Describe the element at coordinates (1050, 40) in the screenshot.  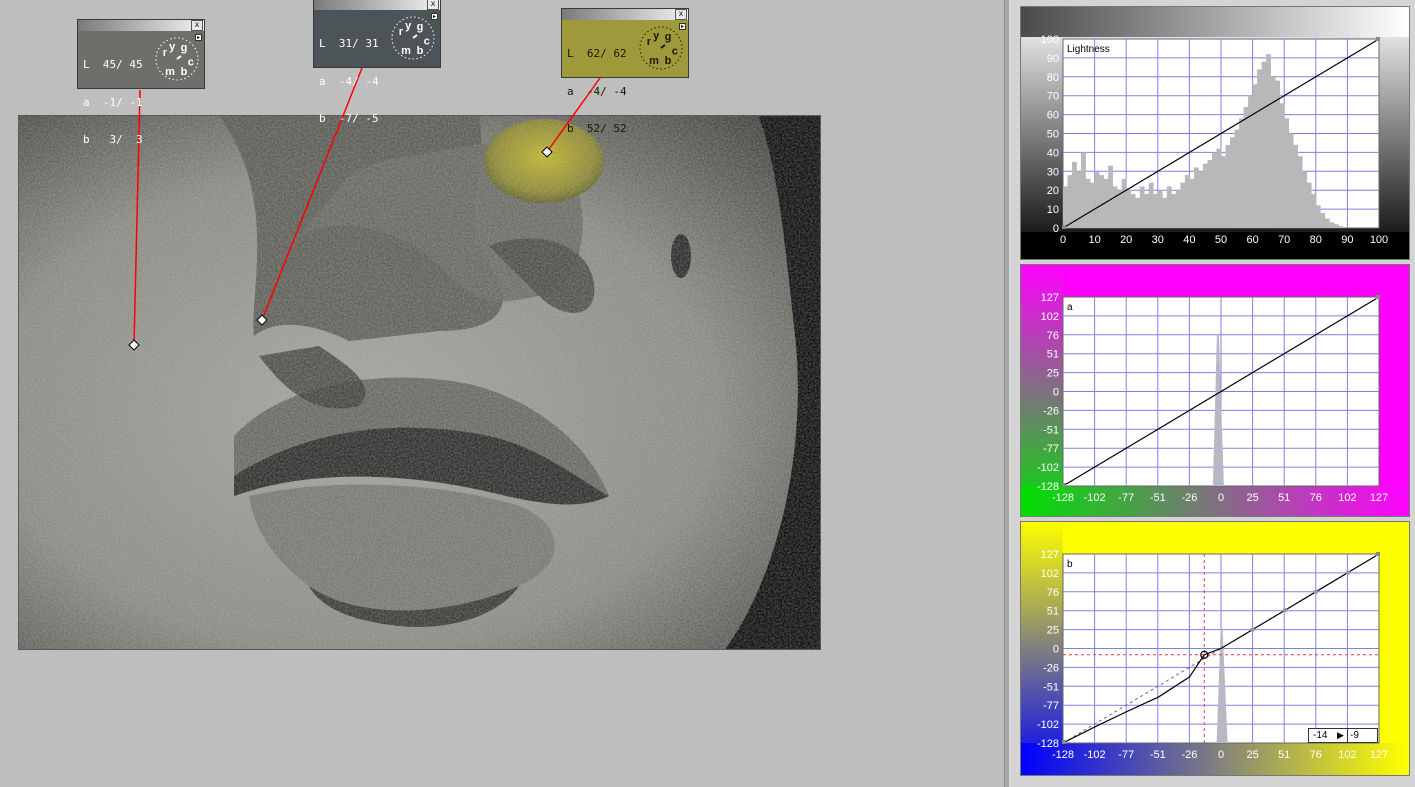
I see `y-tick-label: 100` at that location.